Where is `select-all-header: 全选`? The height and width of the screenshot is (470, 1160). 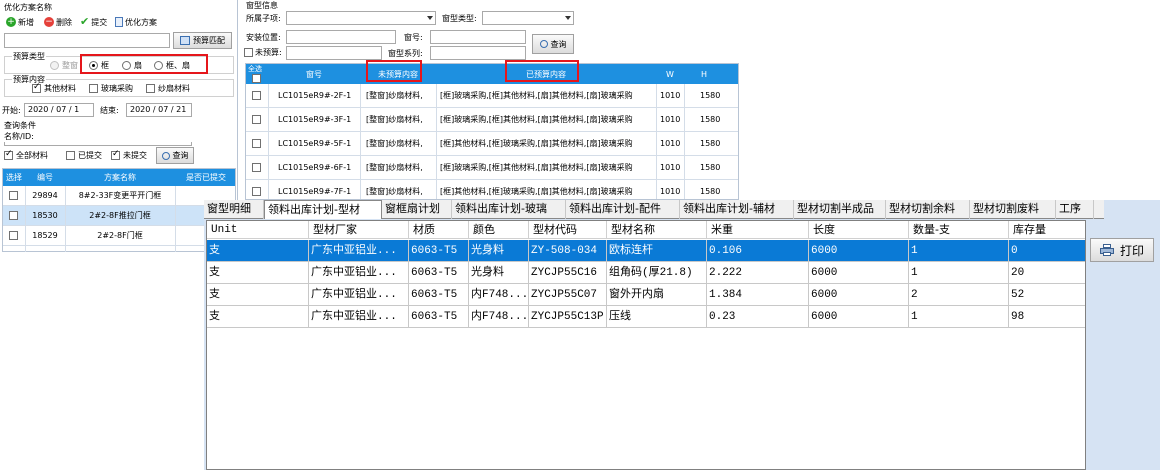 select-all-header: 全选 is located at coordinates (257, 74).